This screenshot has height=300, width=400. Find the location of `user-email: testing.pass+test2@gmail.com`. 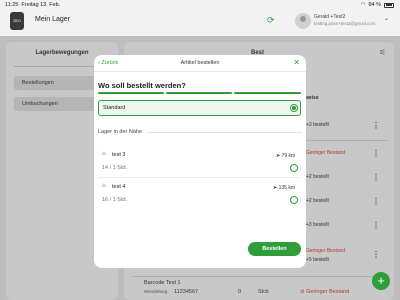

user-email: testing.pass+test2@gmail.com is located at coordinates (345, 23).